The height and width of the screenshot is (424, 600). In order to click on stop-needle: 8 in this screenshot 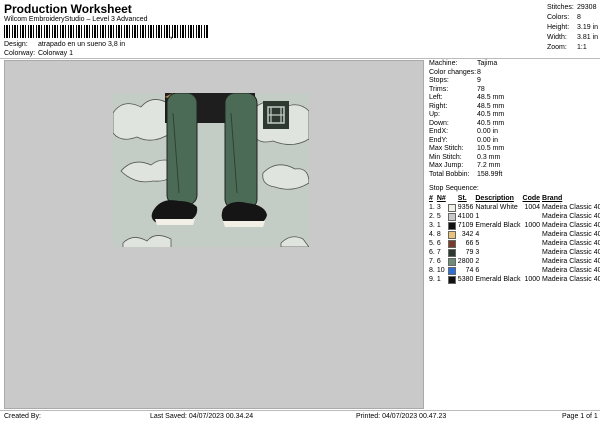, I will do `click(438, 234)`.